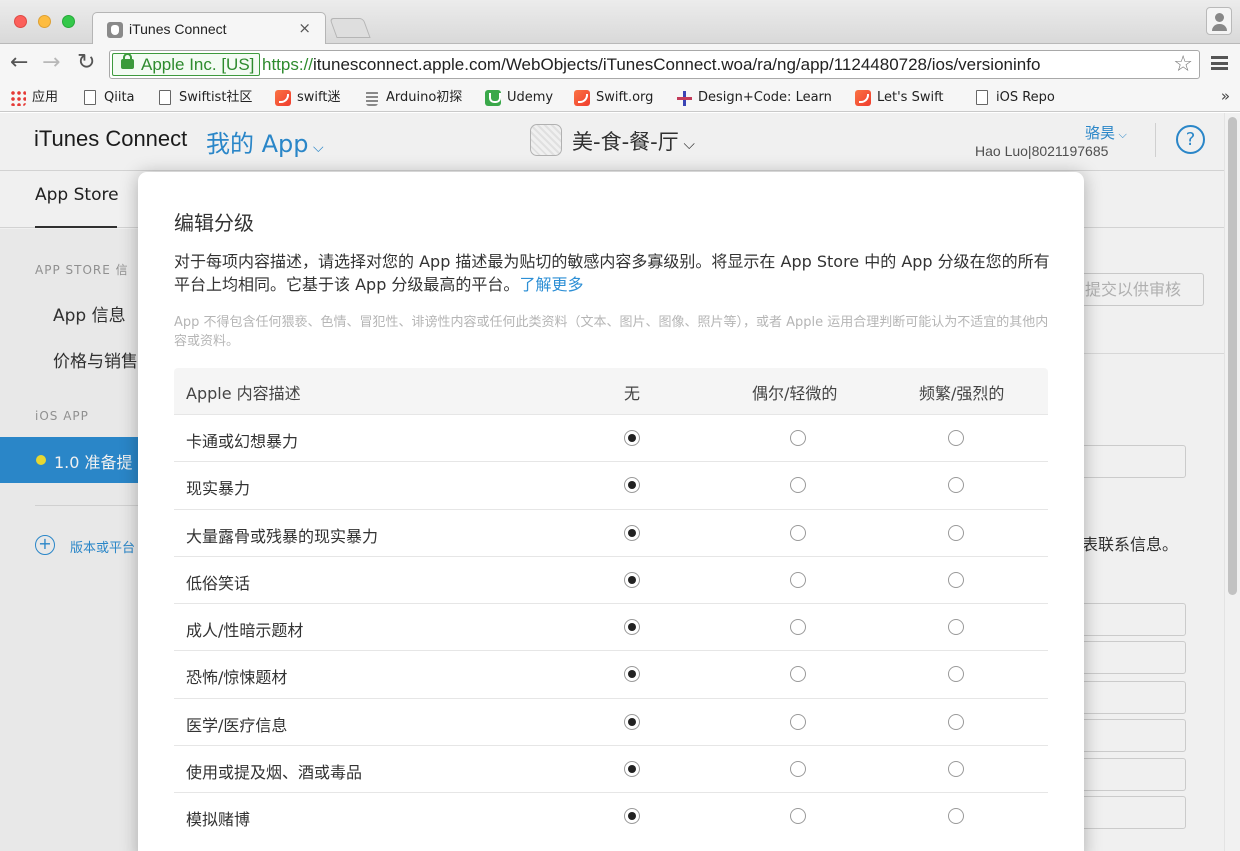  Describe the element at coordinates (237, 725) in the screenshot. I see `content-descriptor-label: 医学/医疗信息` at that location.